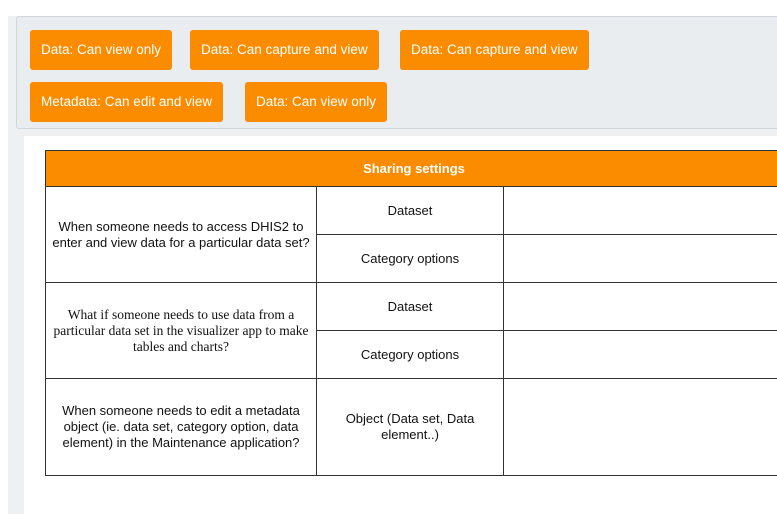 The width and height of the screenshot is (777, 514). What do you see at coordinates (411, 168) in the screenshot?
I see `table-header: Sharing settings` at bounding box center [411, 168].